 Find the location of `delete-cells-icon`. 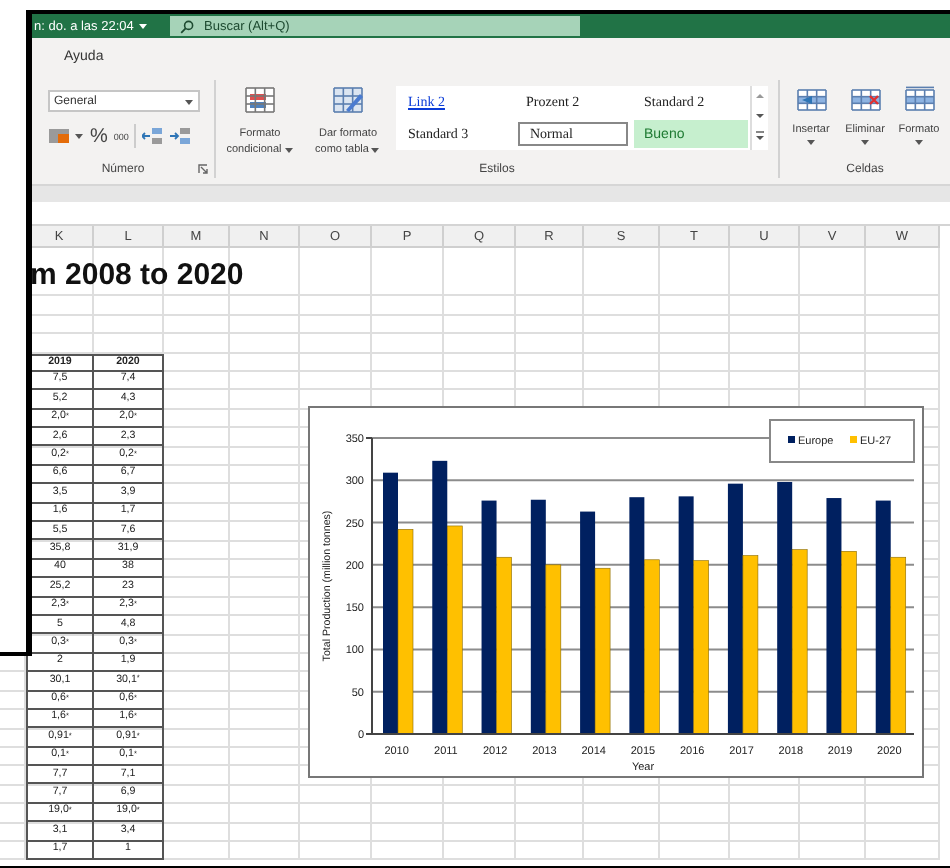

delete-cells-icon is located at coordinates (865, 99).